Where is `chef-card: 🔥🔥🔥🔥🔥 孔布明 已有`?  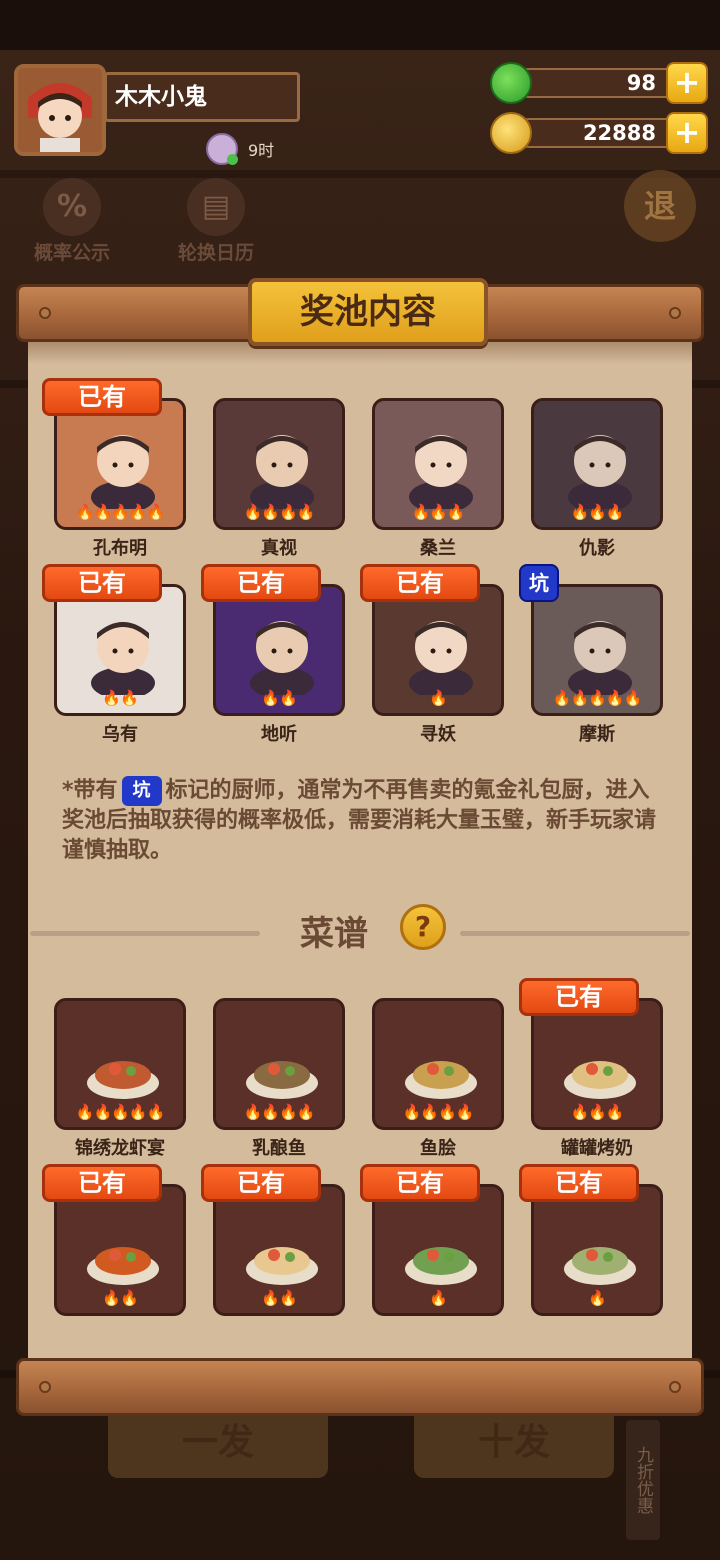 chef-card: 🔥🔥🔥🔥🔥 孔布明 已有 is located at coordinates (114, 468).